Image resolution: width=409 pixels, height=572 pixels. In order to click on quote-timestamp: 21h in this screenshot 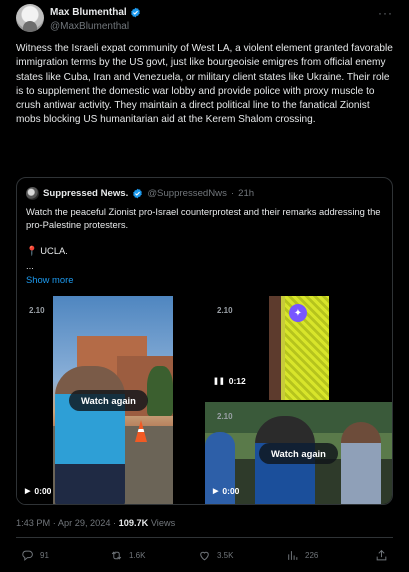, I will do `click(246, 193)`.